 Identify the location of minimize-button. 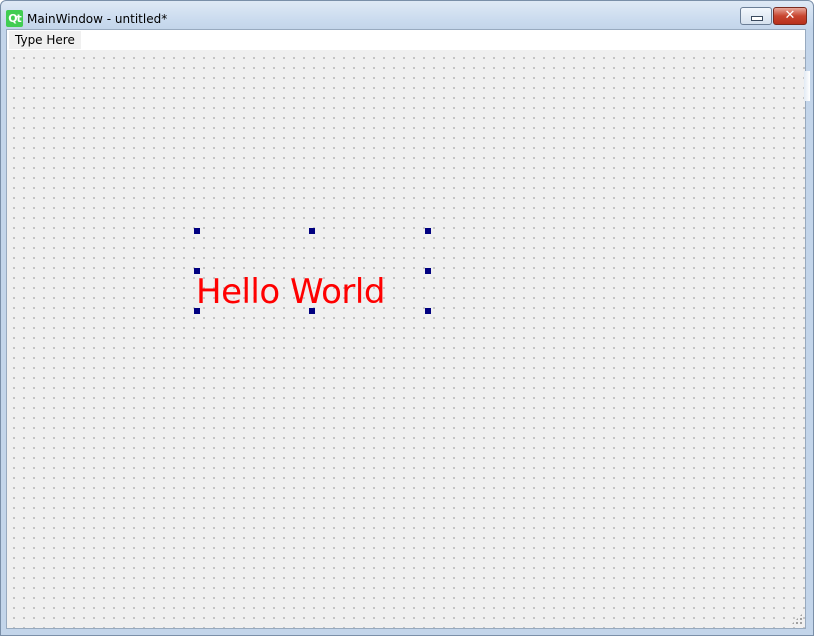
(756, 16).